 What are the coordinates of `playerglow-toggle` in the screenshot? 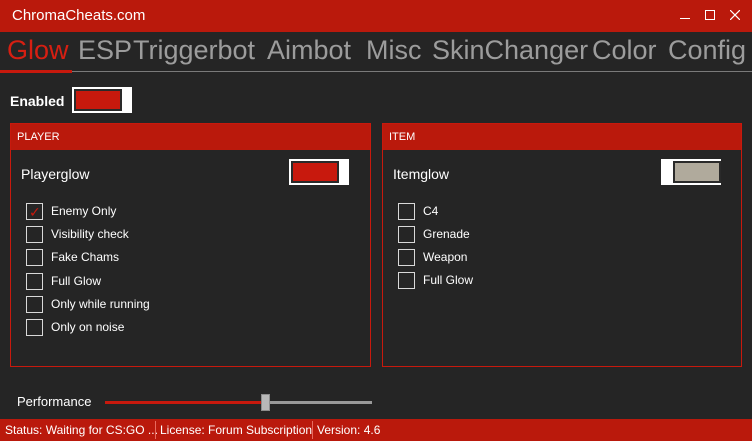 It's located at (319, 172).